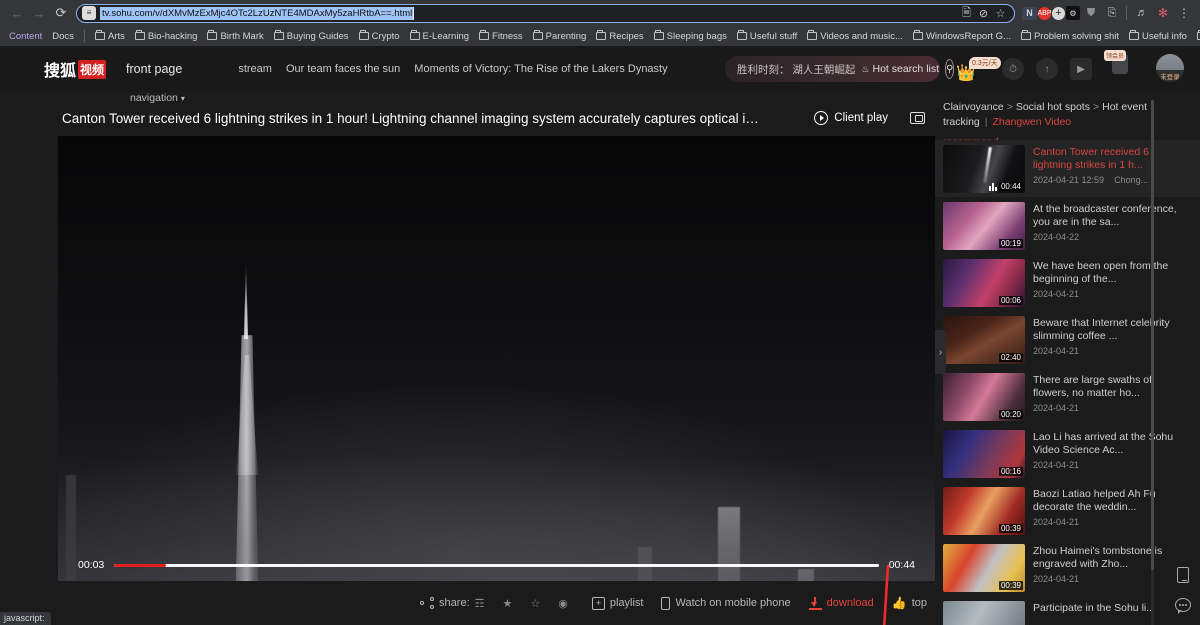  What do you see at coordinates (110, 36) in the screenshot?
I see `bookmark-arts: Arts` at bounding box center [110, 36].